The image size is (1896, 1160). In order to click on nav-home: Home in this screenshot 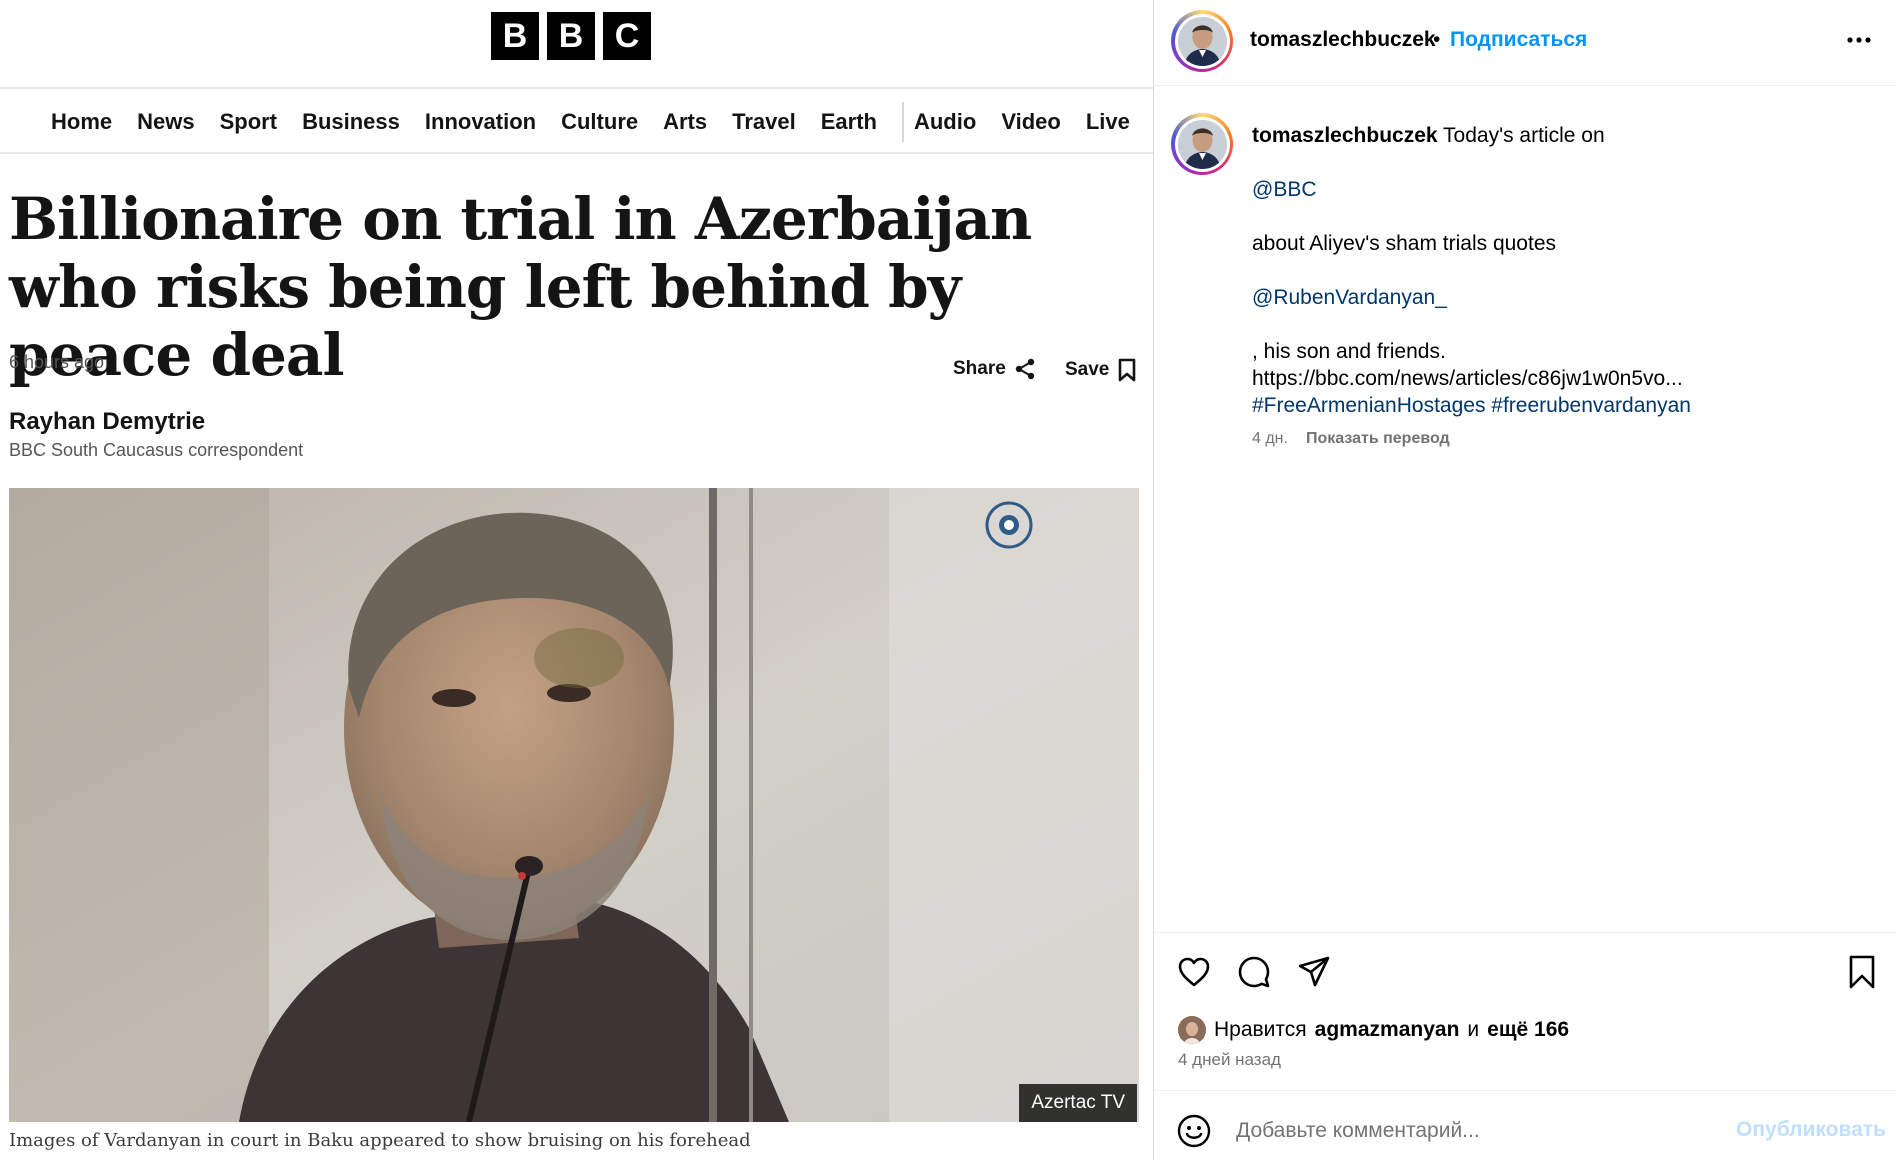, I will do `click(81, 122)`.